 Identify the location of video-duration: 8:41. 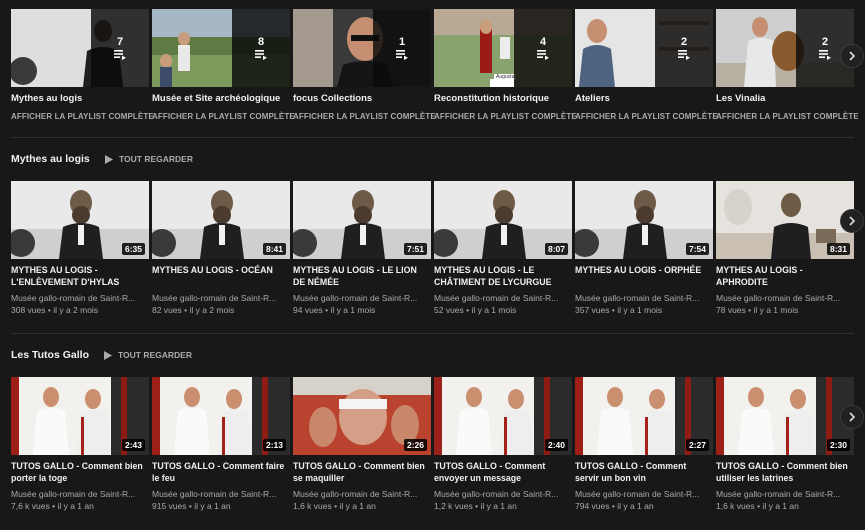
(274, 249).